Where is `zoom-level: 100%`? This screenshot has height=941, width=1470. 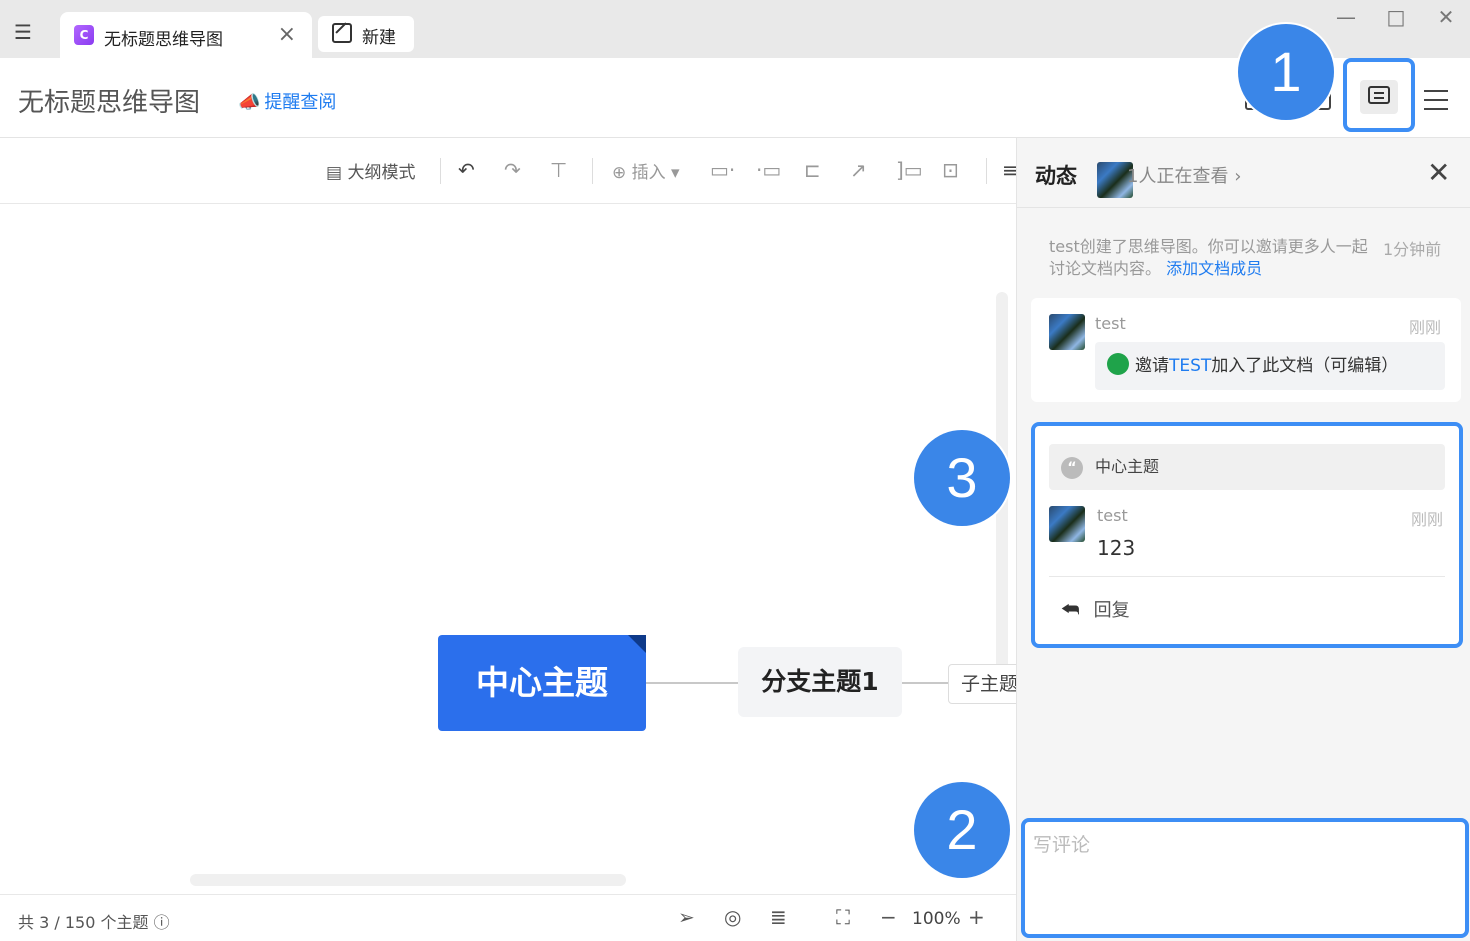 zoom-level: 100% is located at coordinates (936, 919).